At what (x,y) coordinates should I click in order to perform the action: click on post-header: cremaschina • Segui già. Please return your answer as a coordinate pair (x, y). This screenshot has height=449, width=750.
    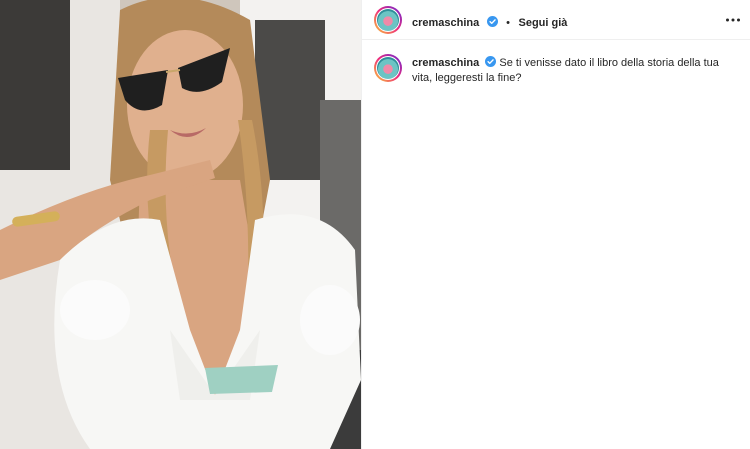
    Looking at the image, I should click on (556, 20).